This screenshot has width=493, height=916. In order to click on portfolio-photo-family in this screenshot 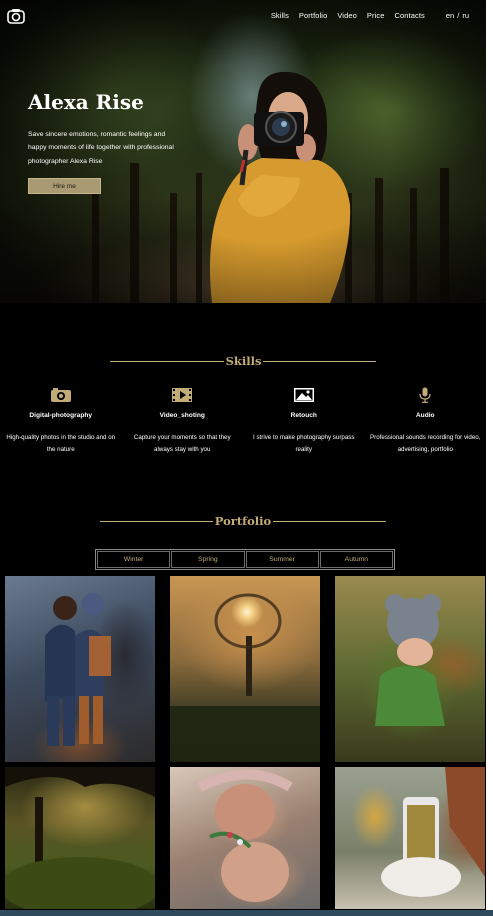, I will do `click(245, 838)`.